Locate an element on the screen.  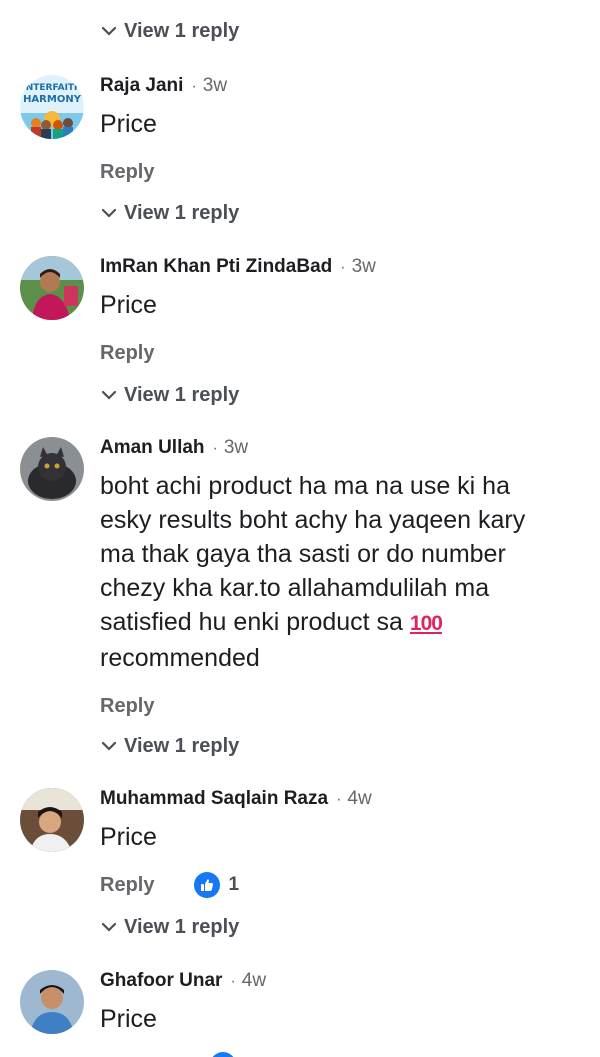
comment-text-line: esky results boht achy ha yaqeen kary is located at coordinates (313, 520).